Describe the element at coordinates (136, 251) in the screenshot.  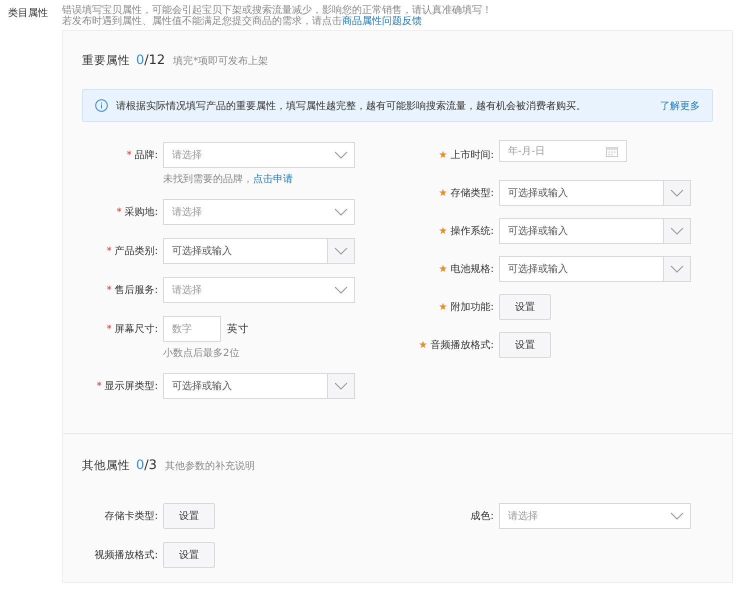
I see `field-label: 产品类别:` at that location.